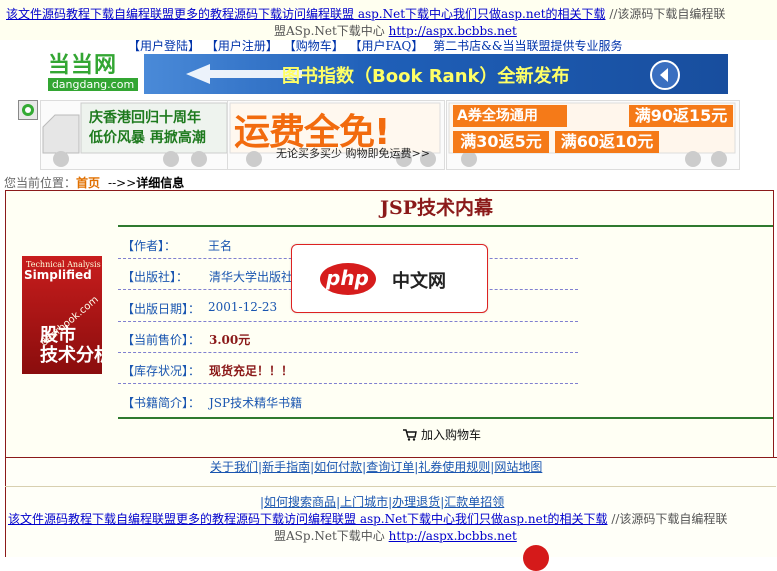 The height and width of the screenshot is (571, 777). What do you see at coordinates (416, 502) in the screenshot?
I see `footer-link-returns: 办理退货` at bounding box center [416, 502].